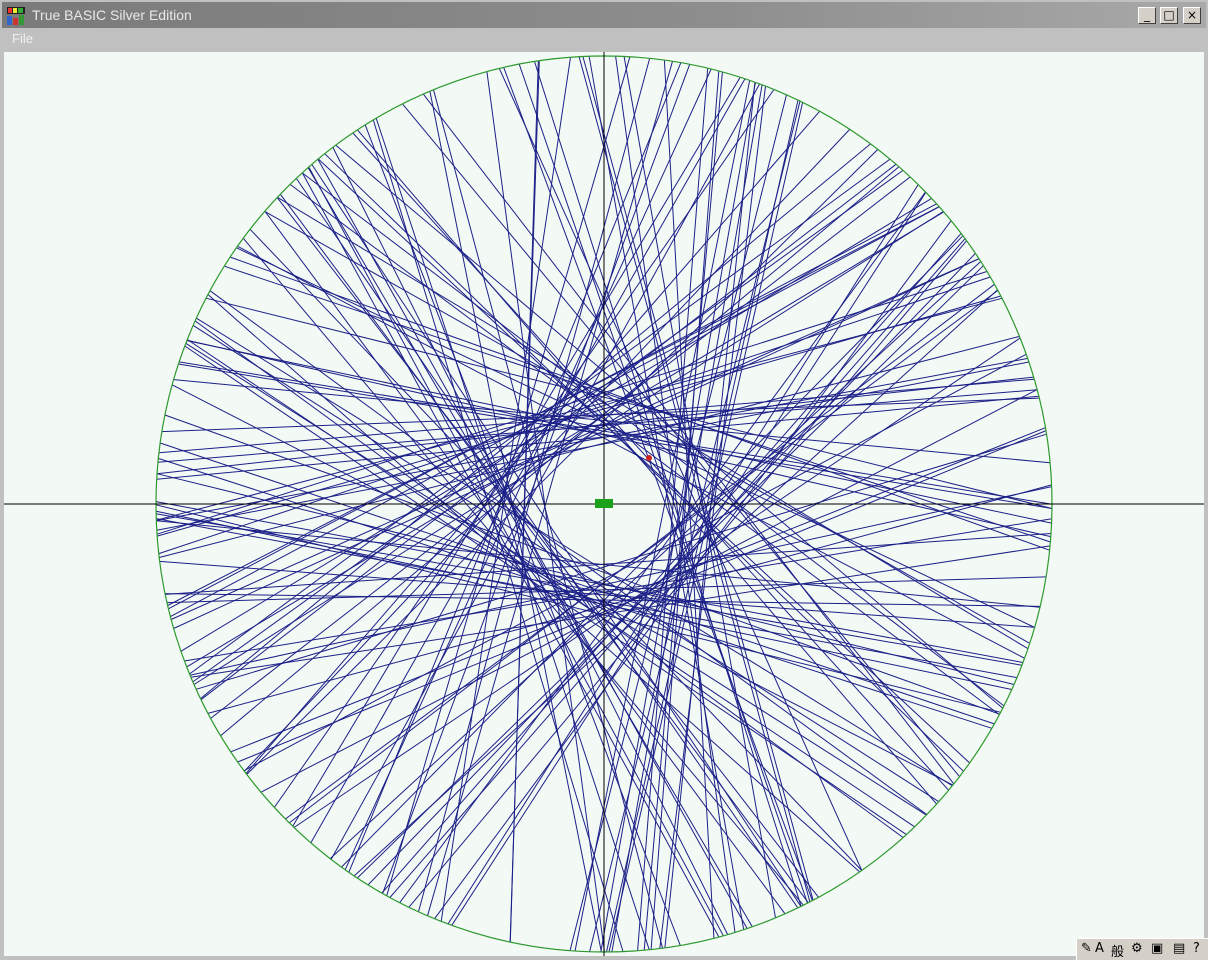 This screenshot has height=960, width=1208. What do you see at coordinates (1147, 15) in the screenshot?
I see `minimize-button: _` at bounding box center [1147, 15].